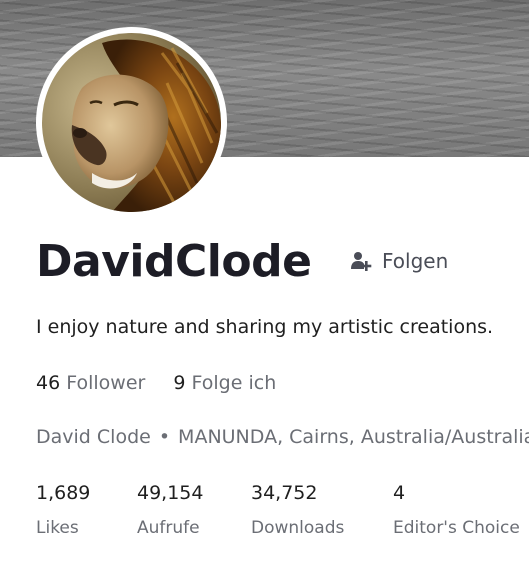 The image size is (529, 583). What do you see at coordinates (170, 510) in the screenshot?
I see `stat-views: 49,154 Aufrufe` at bounding box center [170, 510].